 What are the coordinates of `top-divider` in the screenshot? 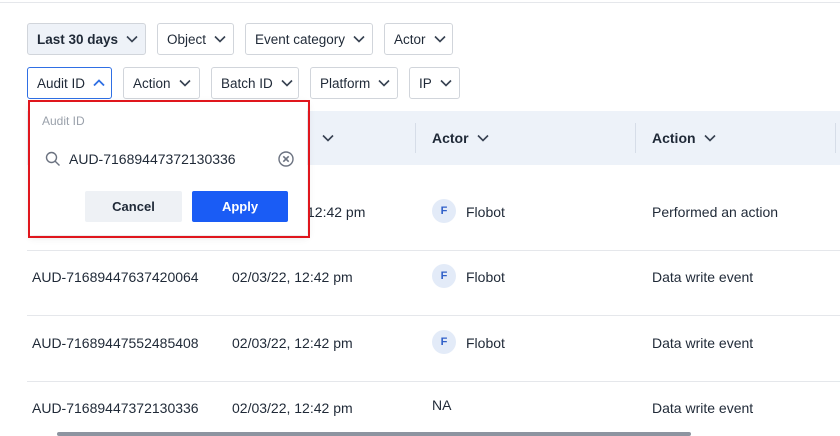 It's located at (420, 1).